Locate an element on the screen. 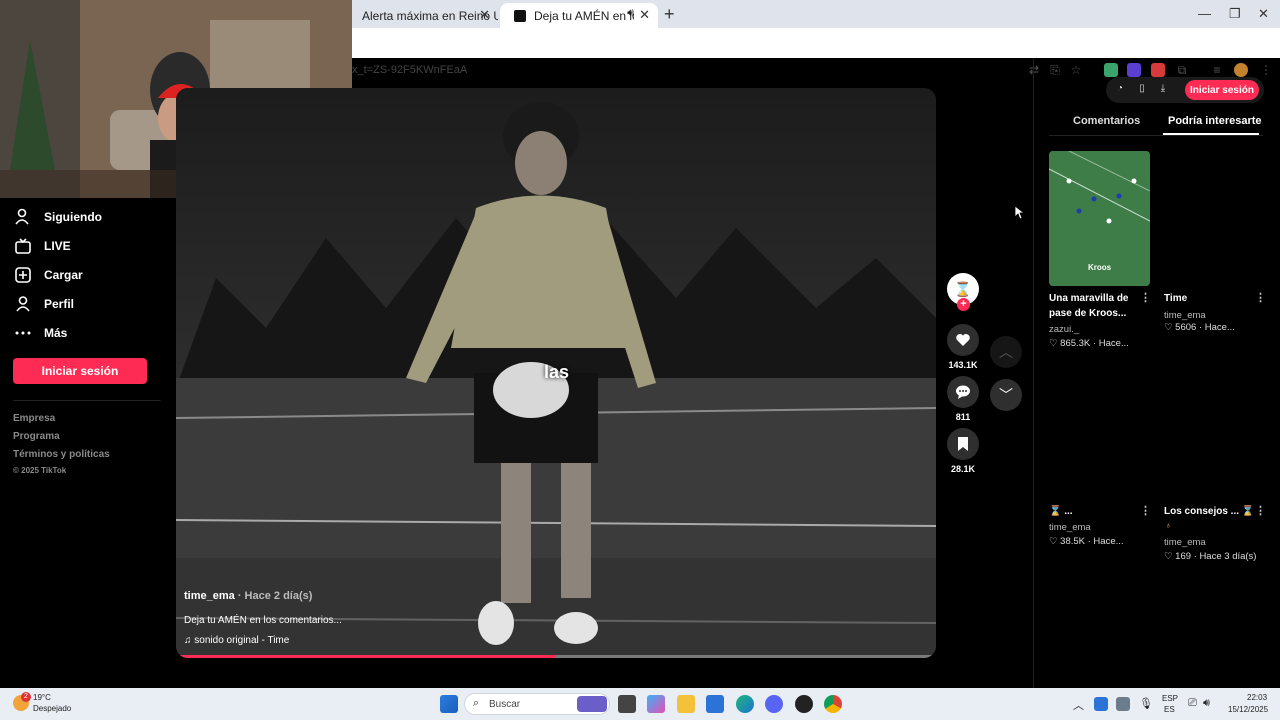  copilot-icon is located at coordinates (656, 704).